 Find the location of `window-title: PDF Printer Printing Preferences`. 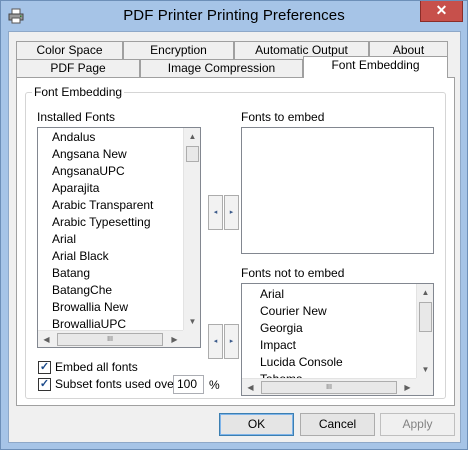

window-title: PDF Printer Printing Preferences is located at coordinates (234, 15).